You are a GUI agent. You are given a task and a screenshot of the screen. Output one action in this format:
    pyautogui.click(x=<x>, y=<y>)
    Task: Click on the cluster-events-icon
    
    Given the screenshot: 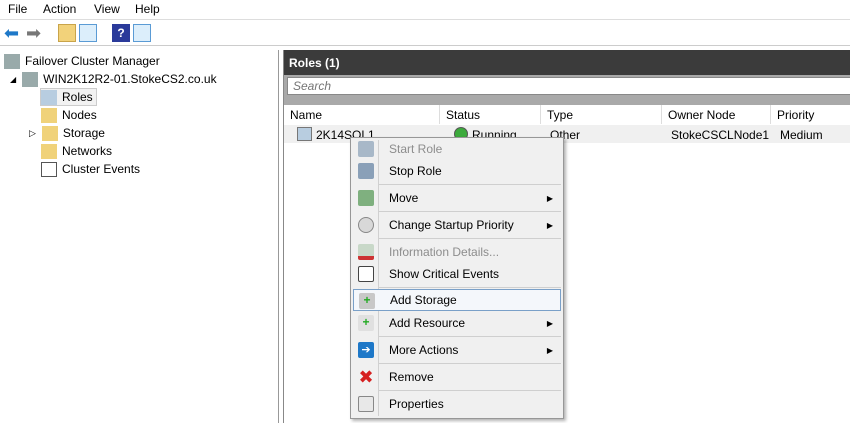 What is the action you would take?
    pyautogui.click(x=49, y=169)
    